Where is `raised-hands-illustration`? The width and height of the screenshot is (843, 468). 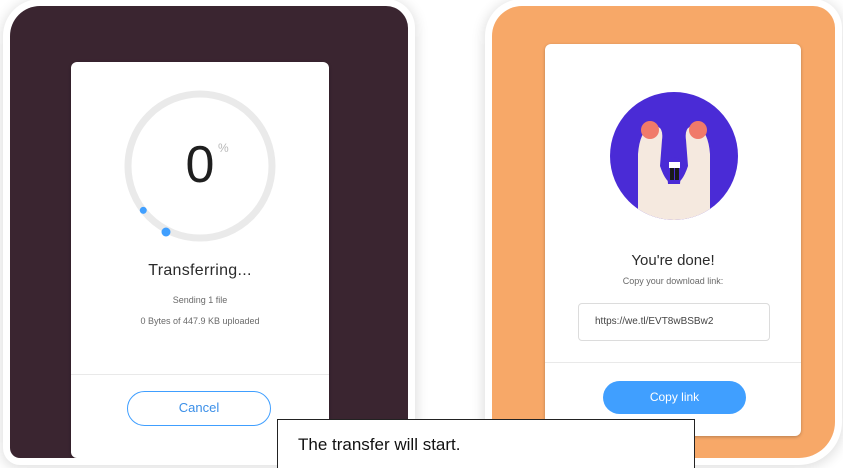 raised-hands-illustration is located at coordinates (674, 156).